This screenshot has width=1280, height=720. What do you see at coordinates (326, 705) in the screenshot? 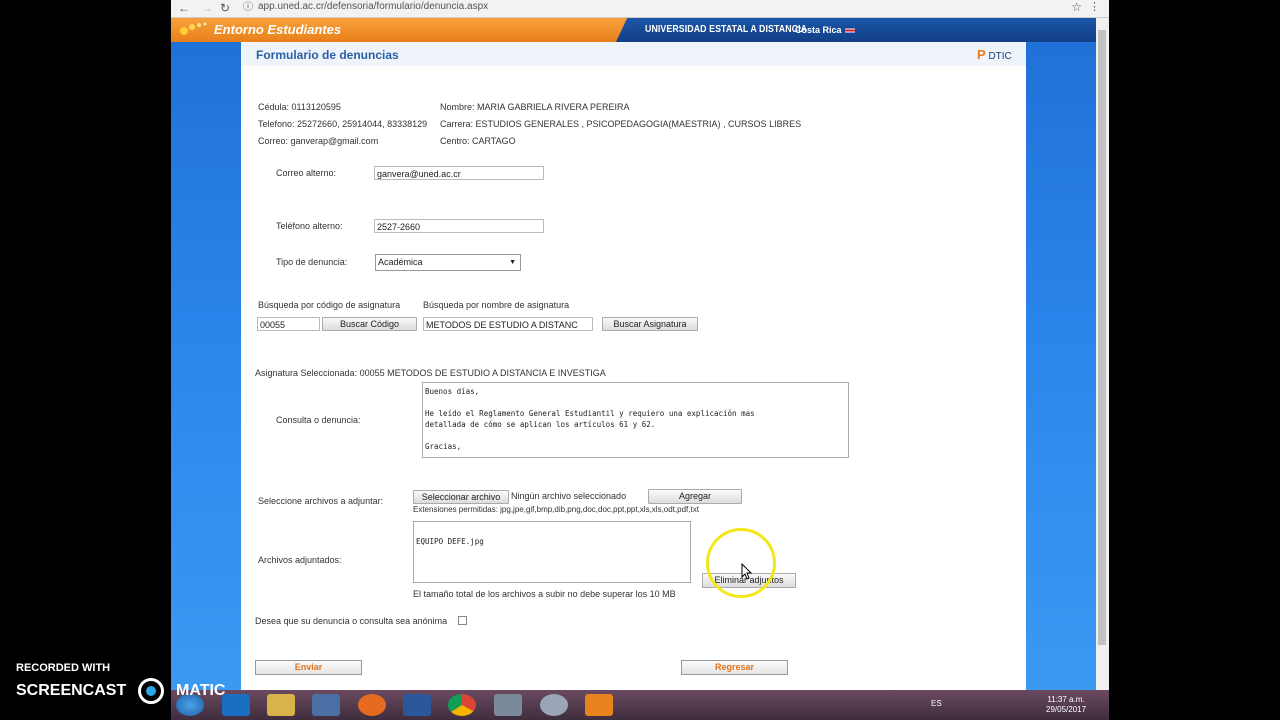
I see `media-player-icon` at bounding box center [326, 705].